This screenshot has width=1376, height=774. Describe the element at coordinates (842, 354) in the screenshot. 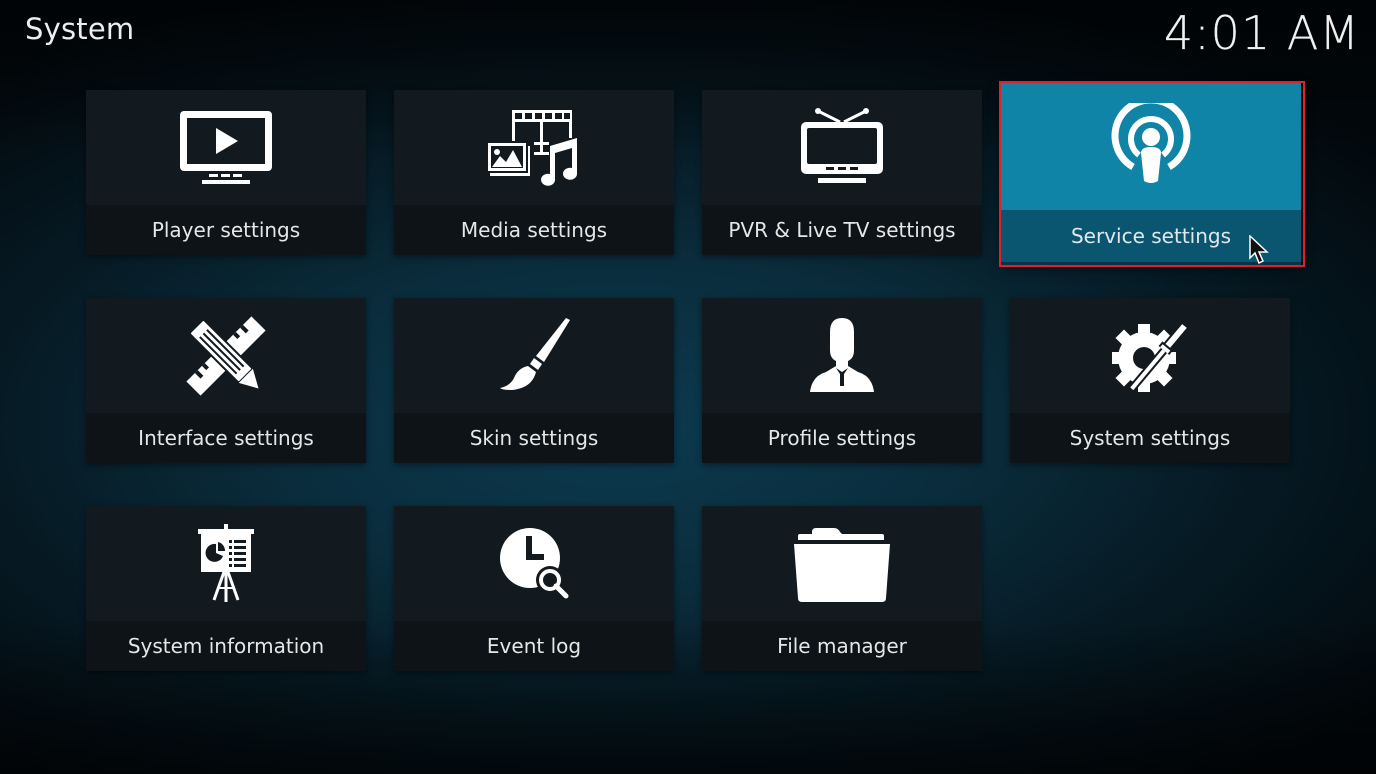

I see `user-profile-icon` at that location.